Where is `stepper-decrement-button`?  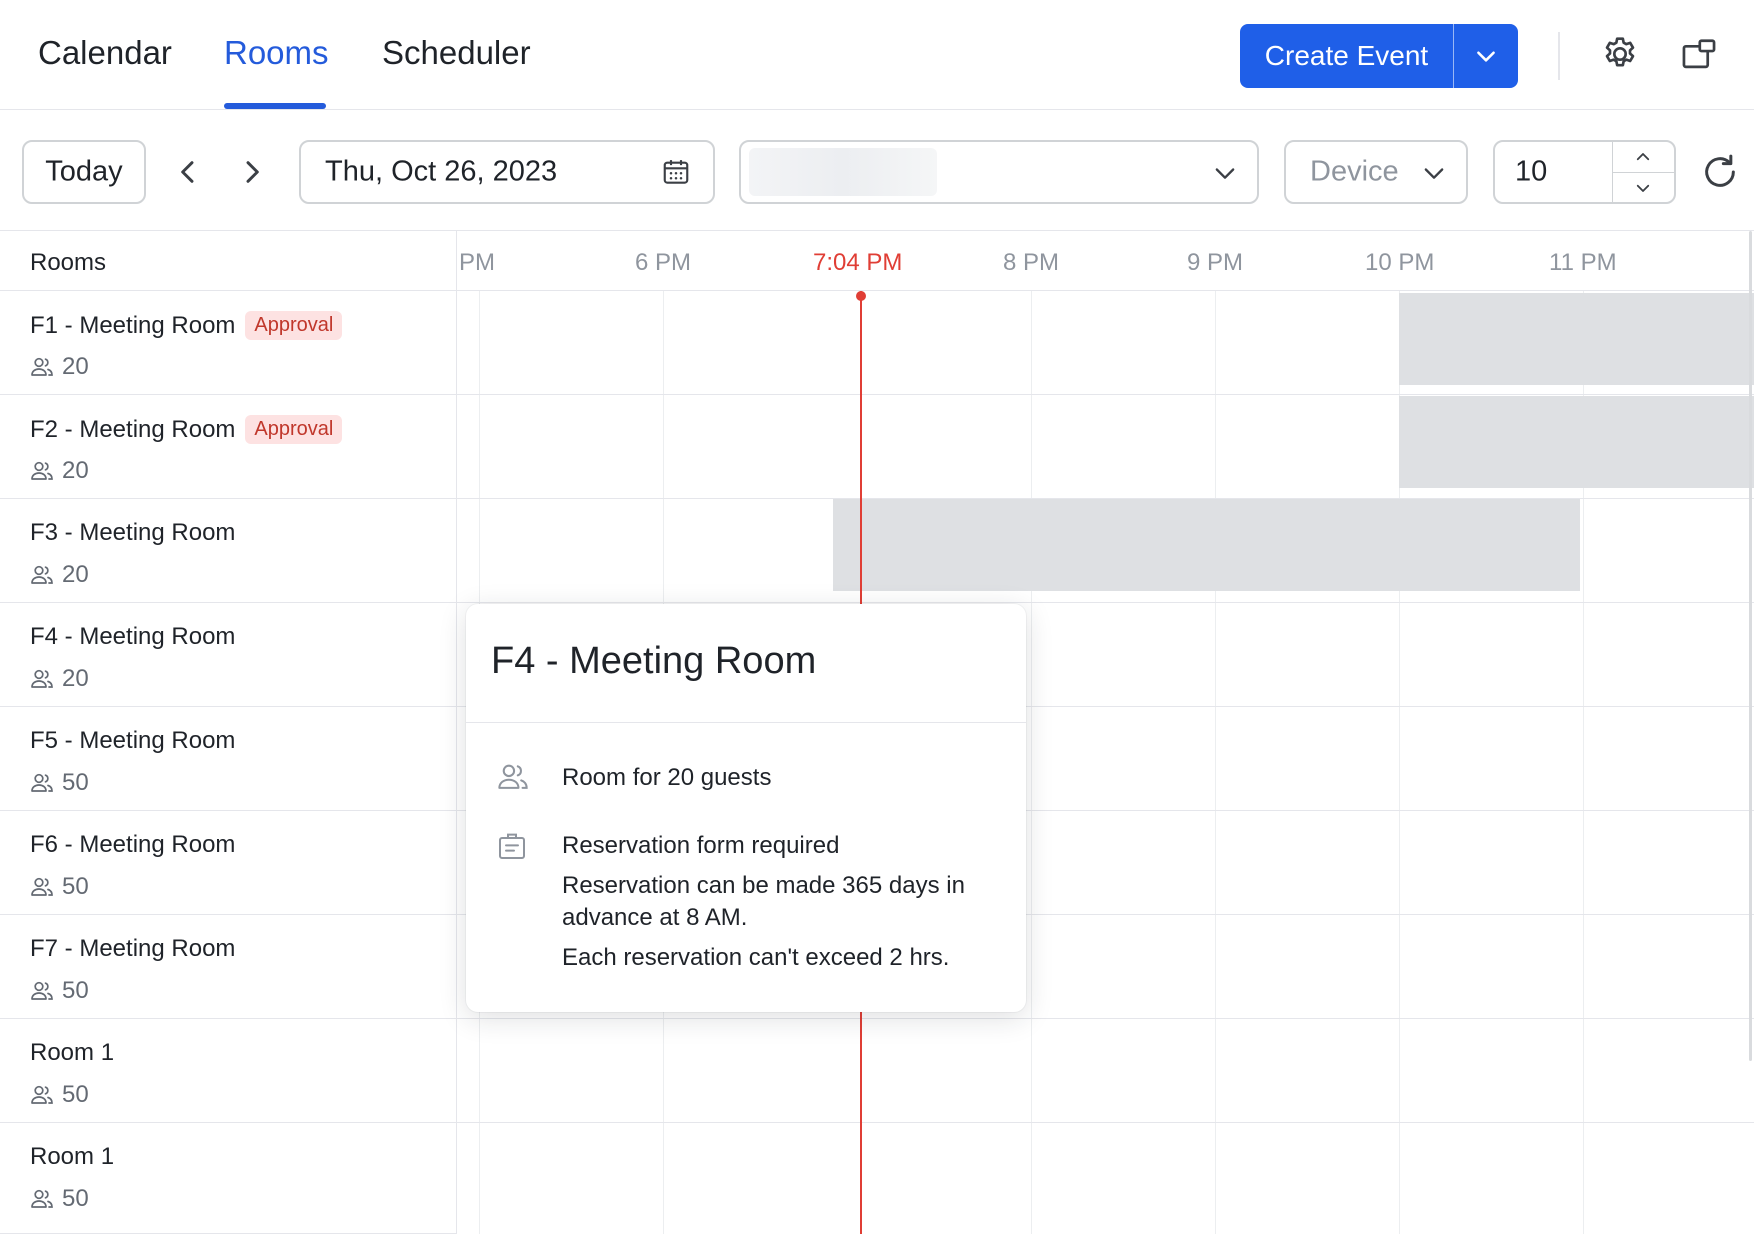
stepper-decrement-button is located at coordinates (1643, 187).